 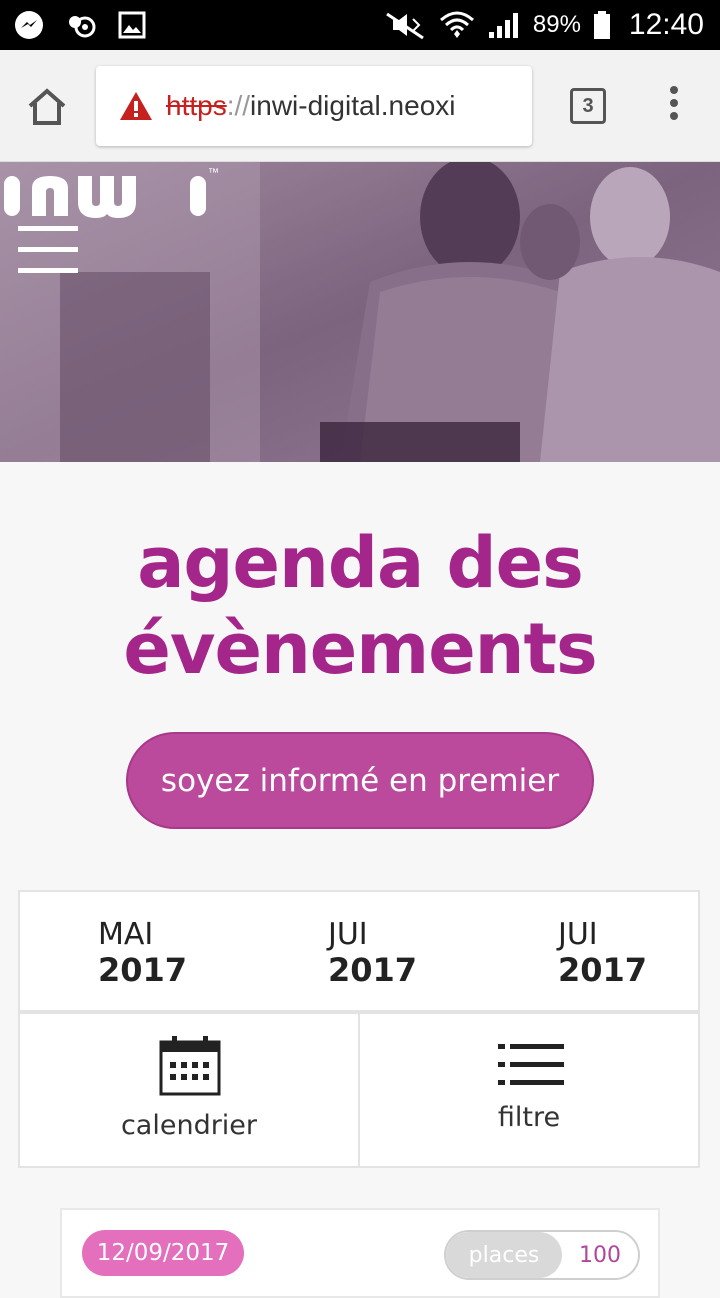 I want to click on calendar-button: calendrier, so click(x=189, y=1090).